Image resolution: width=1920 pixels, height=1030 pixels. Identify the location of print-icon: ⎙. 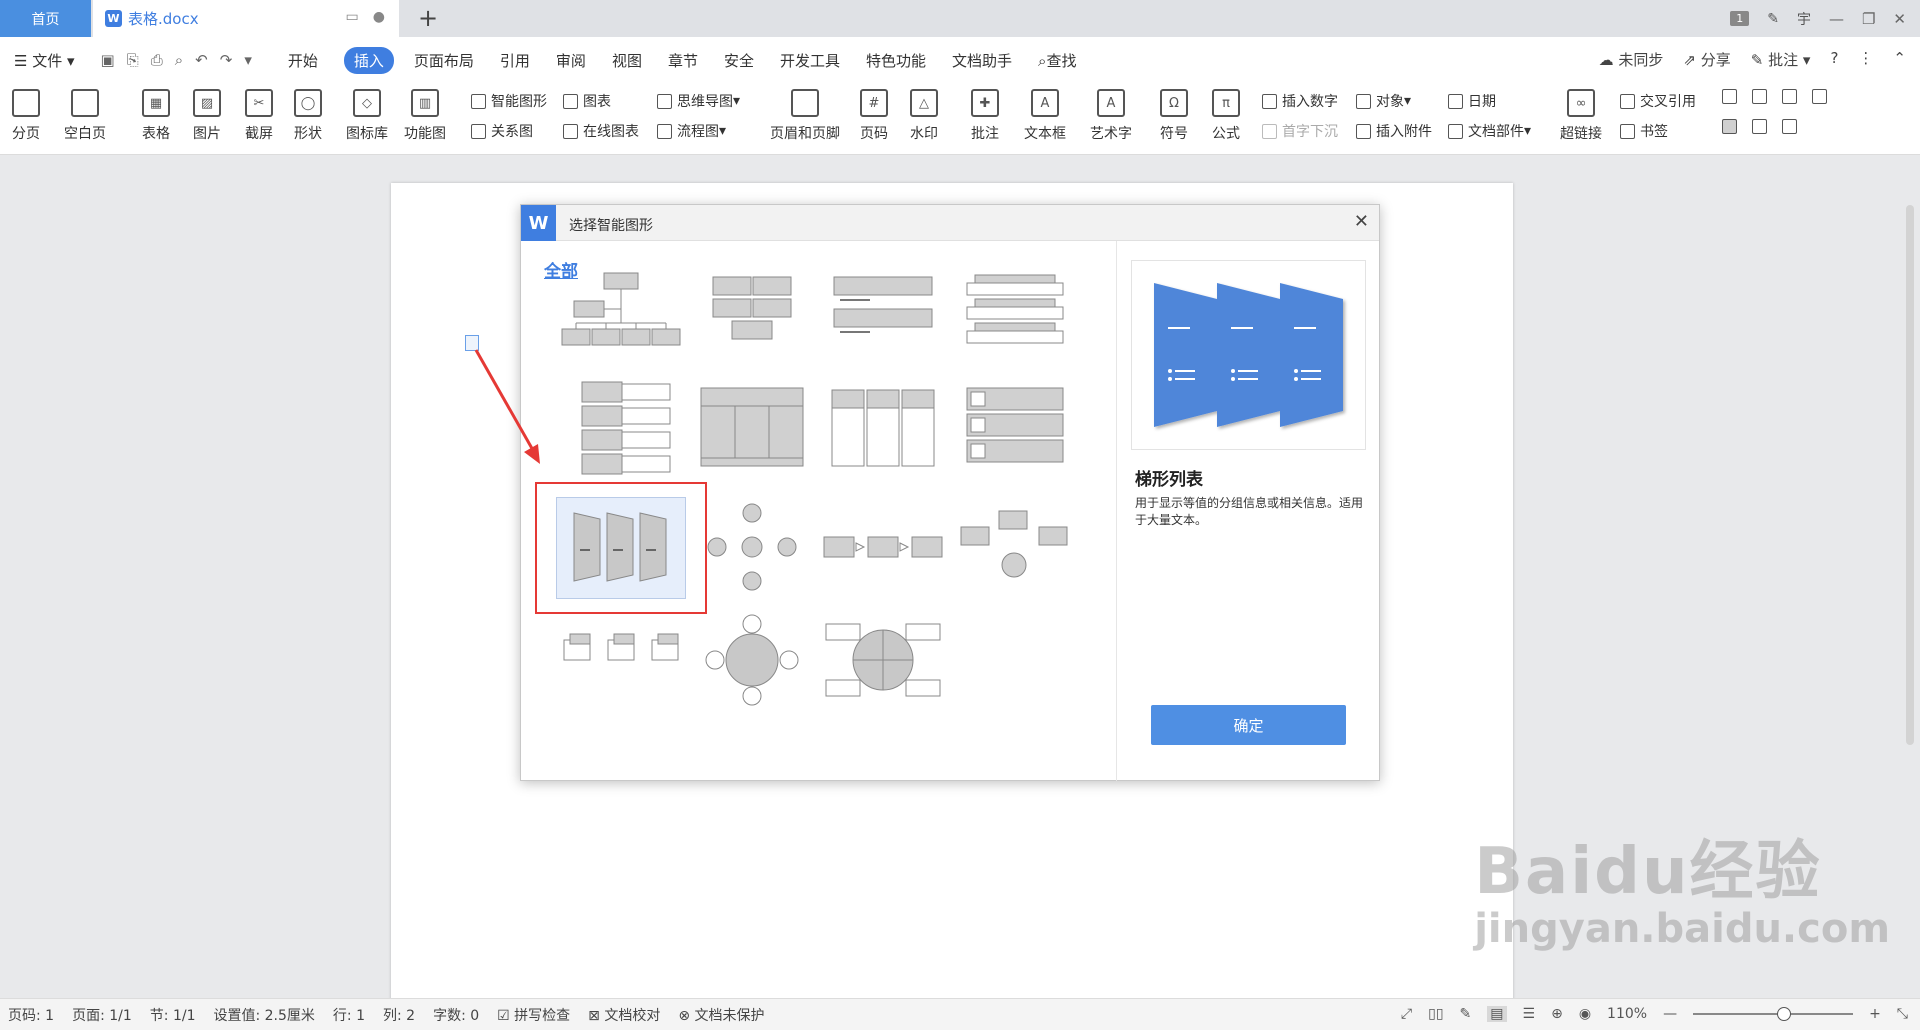
(157, 60).